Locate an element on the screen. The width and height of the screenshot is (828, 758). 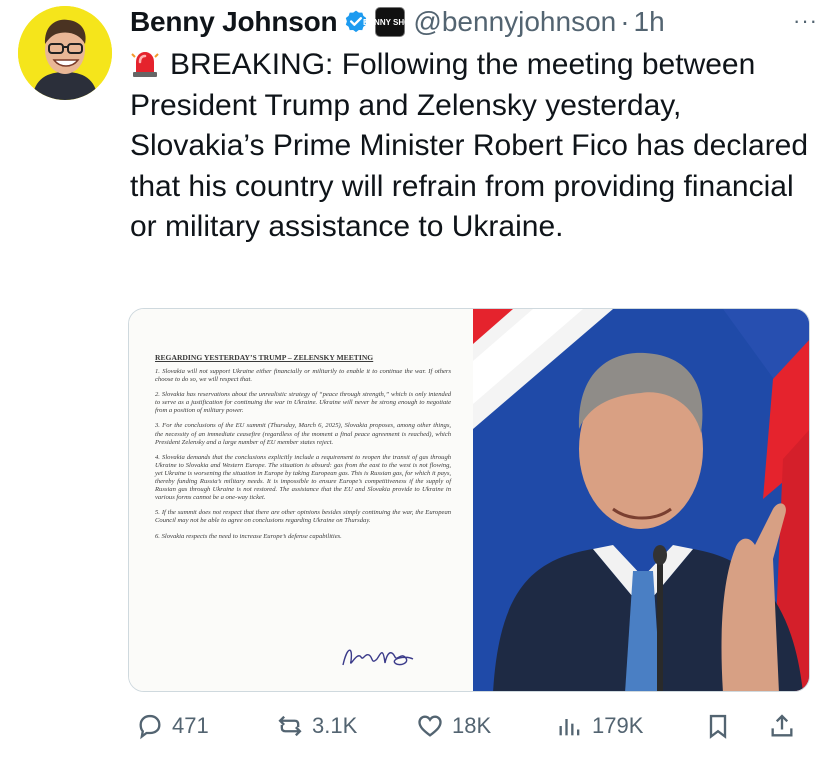
repost-button: 3.1K is located at coordinates (316, 726).